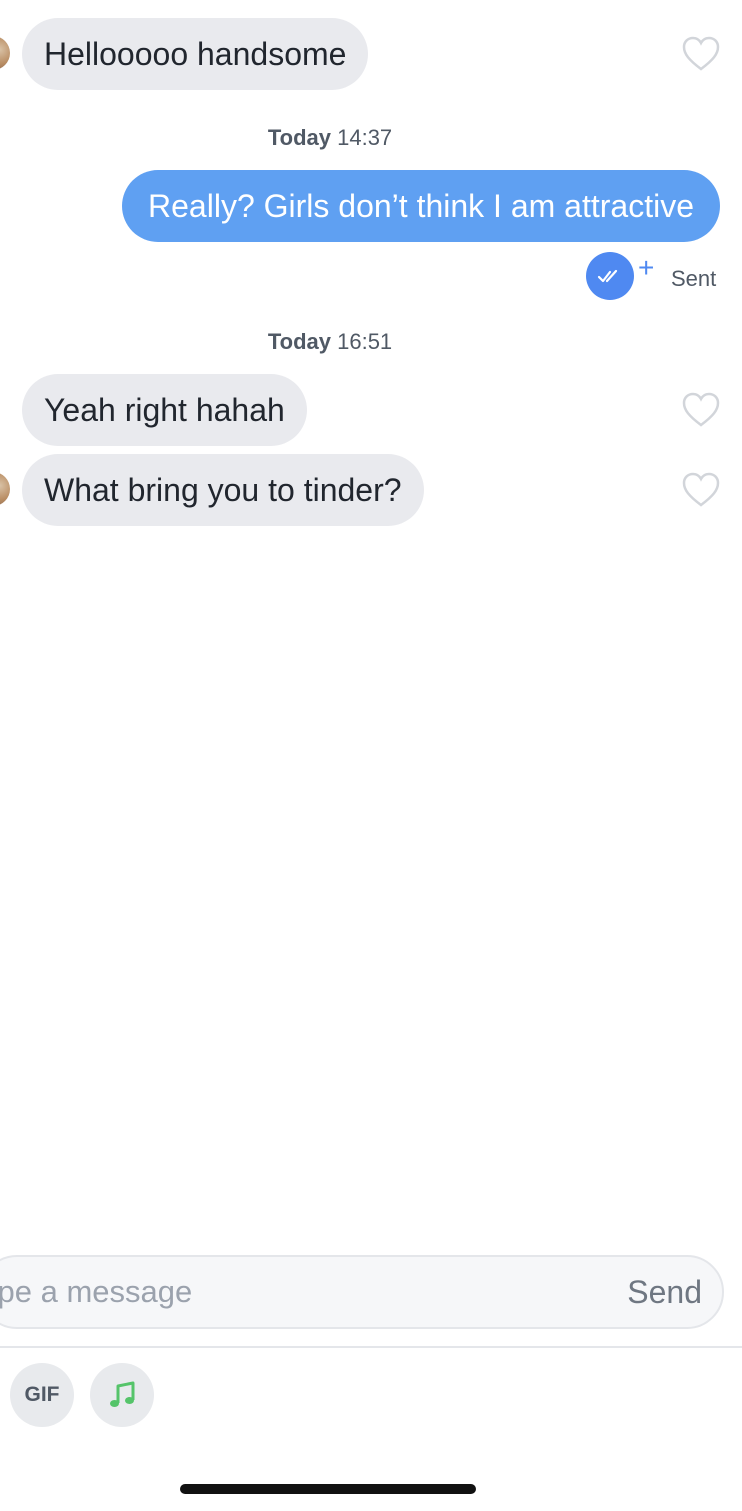  What do you see at coordinates (694, 278) in the screenshot?
I see `message-status: Sent` at bounding box center [694, 278].